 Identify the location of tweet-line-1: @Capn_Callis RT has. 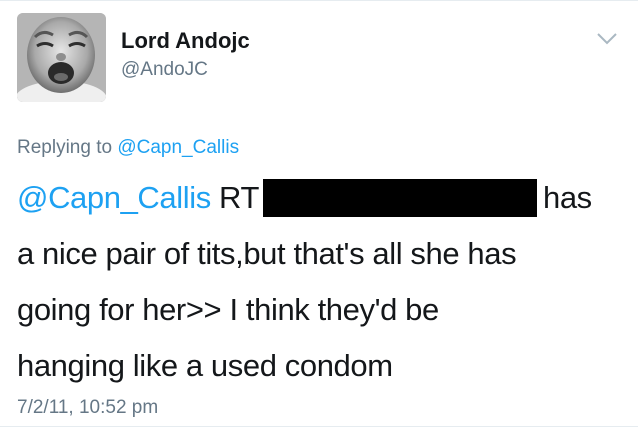
(323, 198).